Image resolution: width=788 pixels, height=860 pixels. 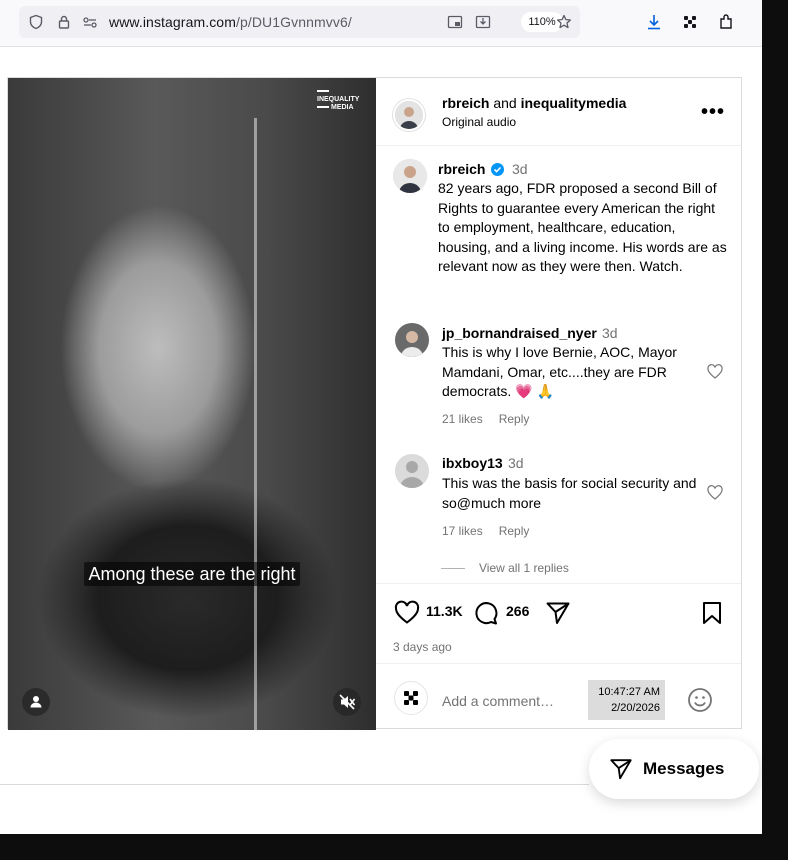 I want to click on paper-plane-icon, so click(x=621, y=769).